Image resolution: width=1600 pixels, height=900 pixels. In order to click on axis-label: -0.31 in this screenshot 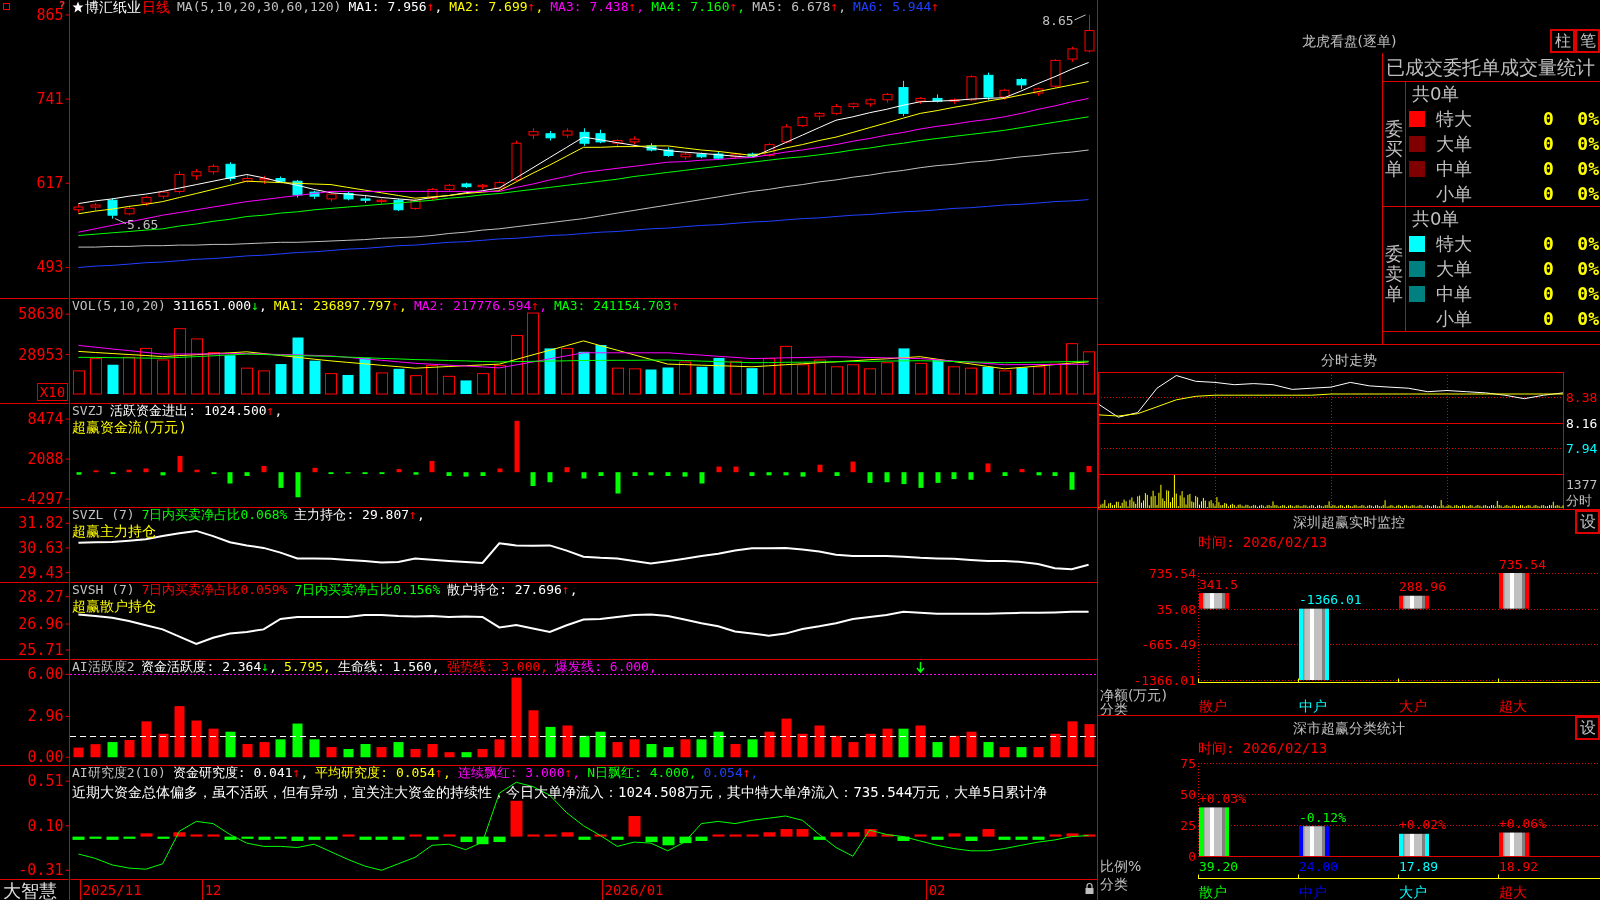, I will do `click(41, 870)`.